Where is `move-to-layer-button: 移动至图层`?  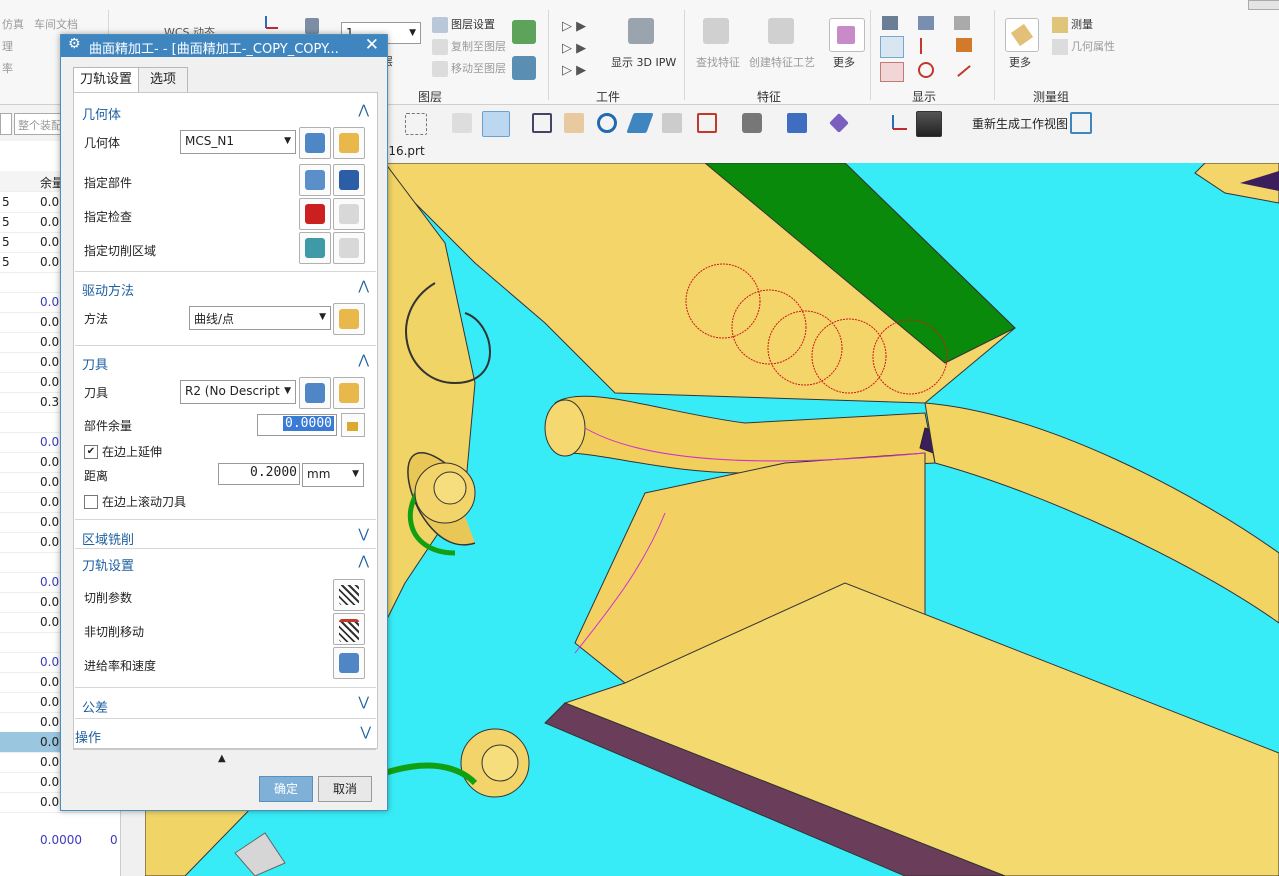 move-to-layer-button: 移动至图层 is located at coordinates (469, 68).